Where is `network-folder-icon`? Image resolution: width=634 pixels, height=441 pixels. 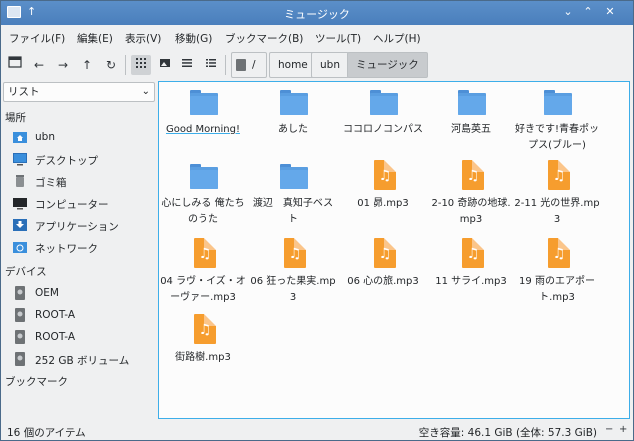 network-folder-icon is located at coordinates (20, 247).